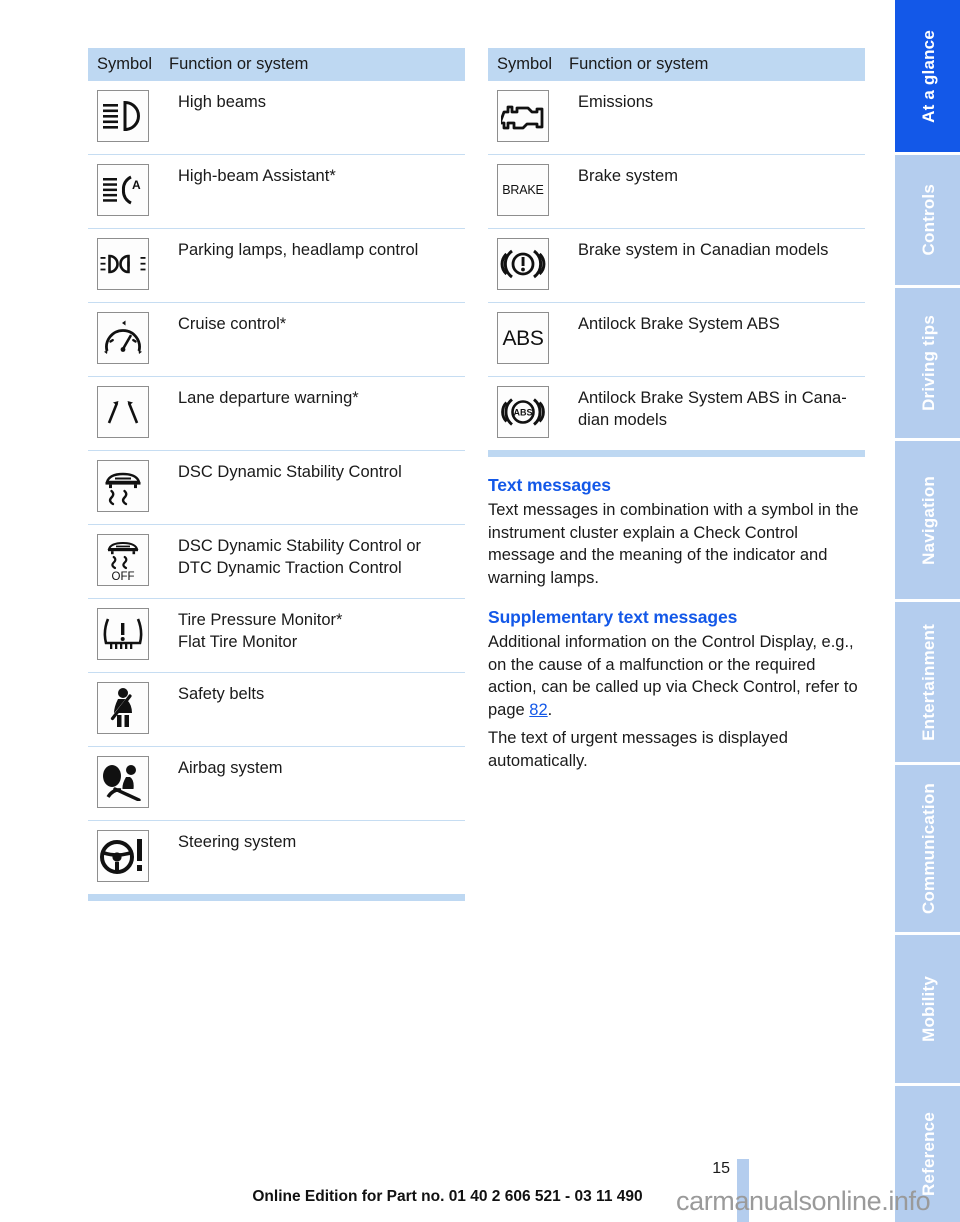 The height and width of the screenshot is (1222, 960). What do you see at coordinates (123, 486) in the screenshot?
I see `dsc-icon` at bounding box center [123, 486].